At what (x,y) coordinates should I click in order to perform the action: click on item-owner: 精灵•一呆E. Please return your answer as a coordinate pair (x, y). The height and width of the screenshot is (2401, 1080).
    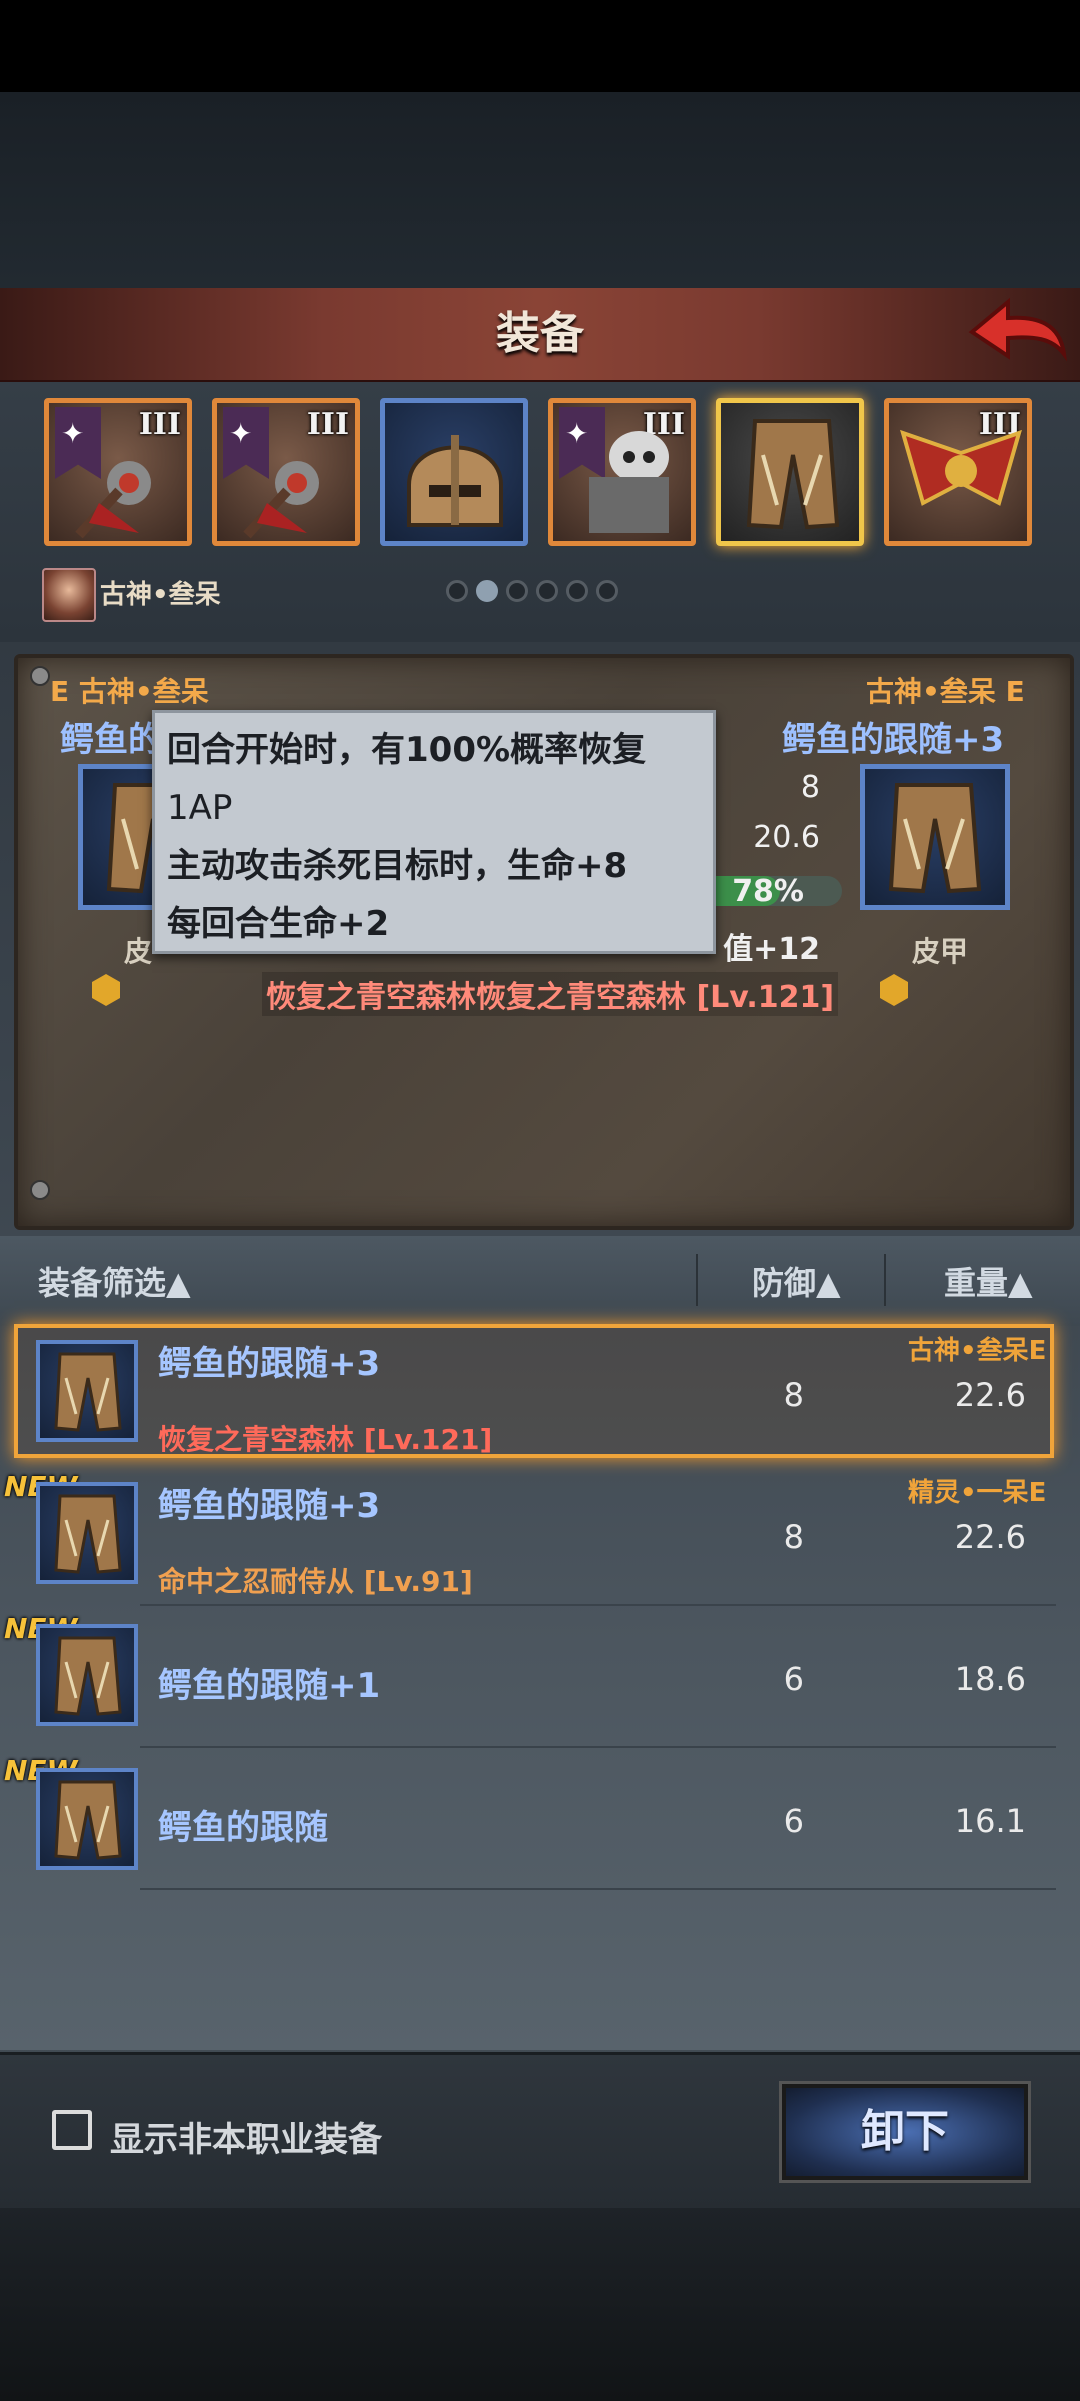
    Looking at the image, I should click on (977, 1493).